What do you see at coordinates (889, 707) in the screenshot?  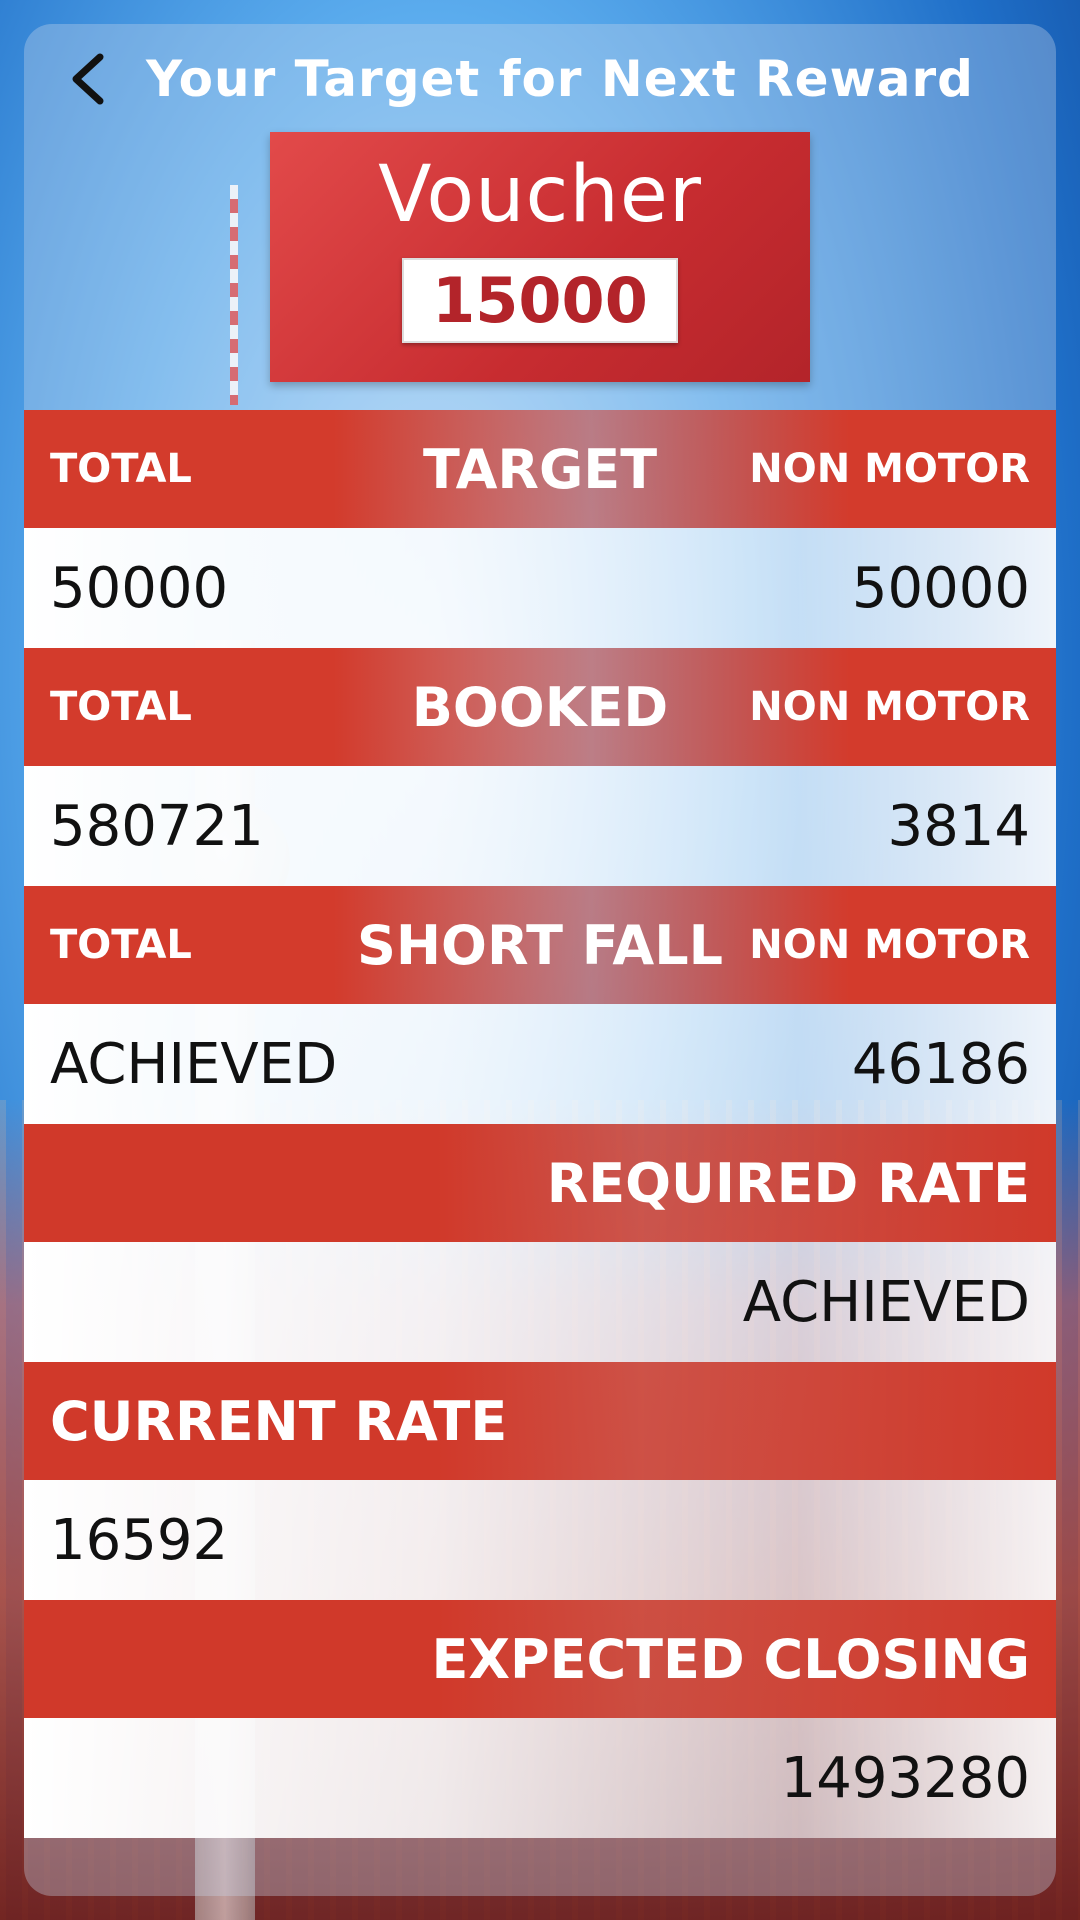 I see `booked-non-motor-label: NON MOTOR` at bounding box center [889, 707].